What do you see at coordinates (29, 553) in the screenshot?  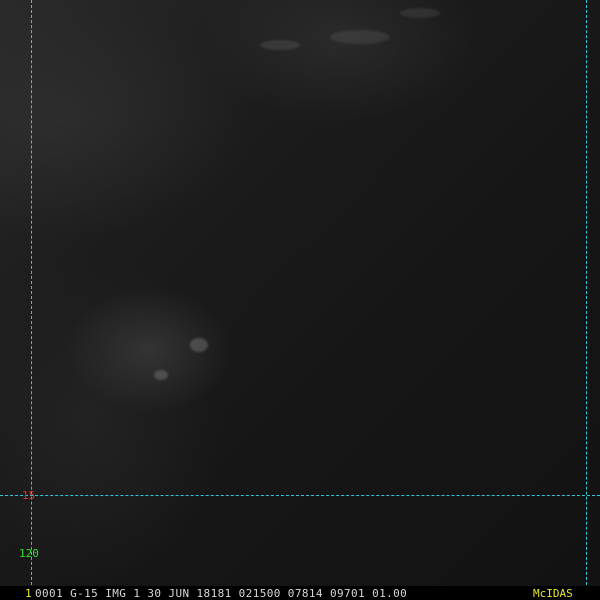 I see `longitude-label: 120` at bounding box center [29, 553].